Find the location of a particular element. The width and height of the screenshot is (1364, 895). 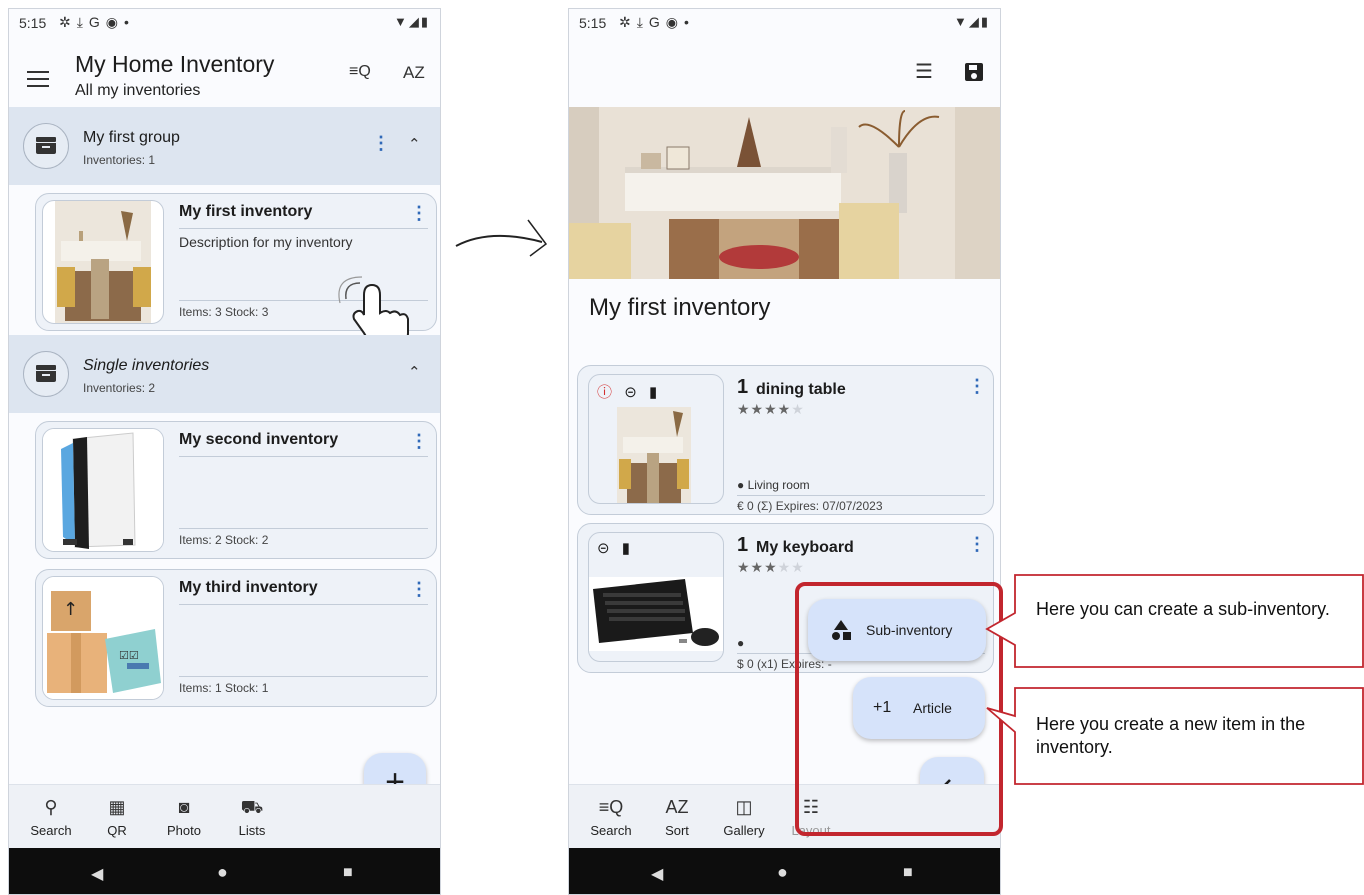

nav-lists: ⛟ Lists is located at coordinates (252, 817).